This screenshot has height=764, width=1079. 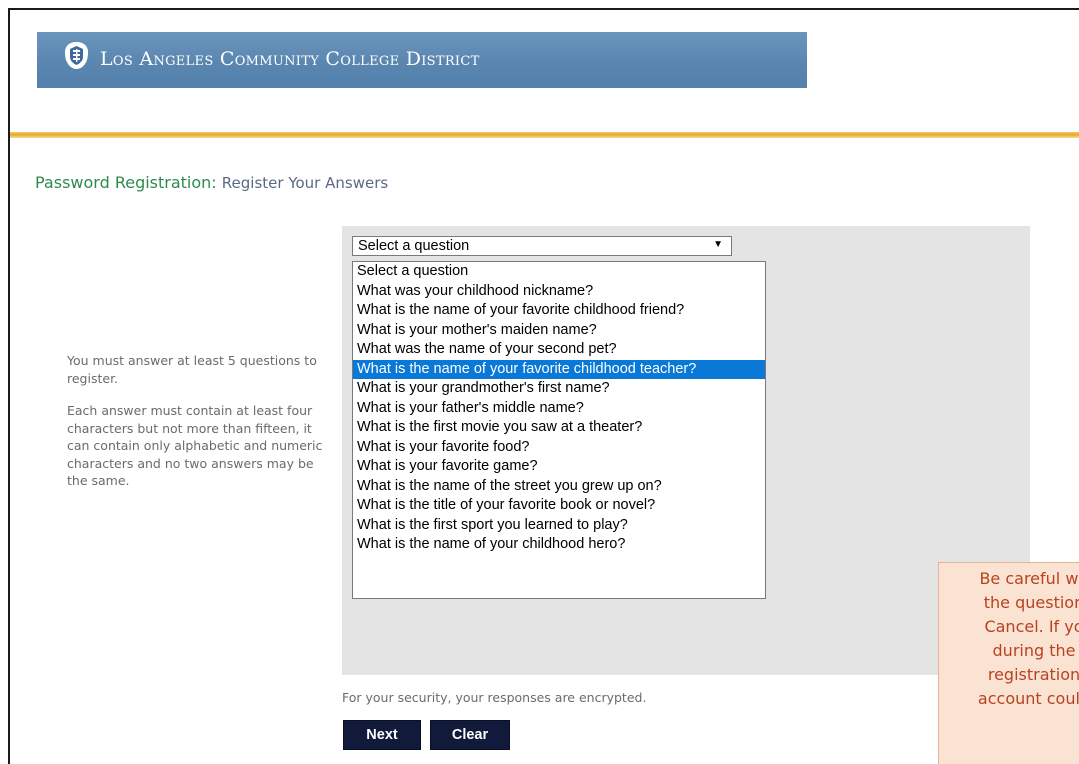 I want to click on callout-line: the question, so click(x=1031, y=602).